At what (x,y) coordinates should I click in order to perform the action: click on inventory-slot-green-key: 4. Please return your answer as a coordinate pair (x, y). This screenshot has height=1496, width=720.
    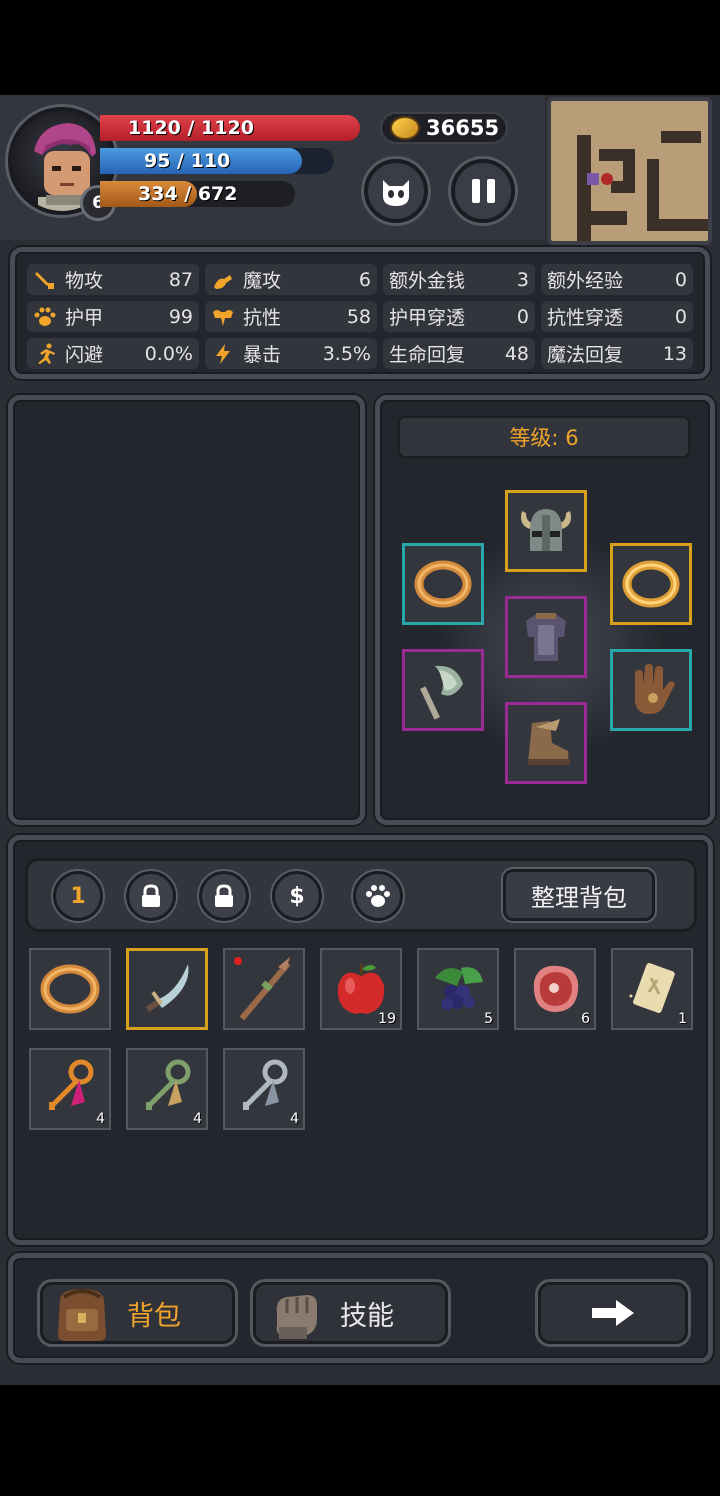
    Looking at the image, I should click on (167, 1089).